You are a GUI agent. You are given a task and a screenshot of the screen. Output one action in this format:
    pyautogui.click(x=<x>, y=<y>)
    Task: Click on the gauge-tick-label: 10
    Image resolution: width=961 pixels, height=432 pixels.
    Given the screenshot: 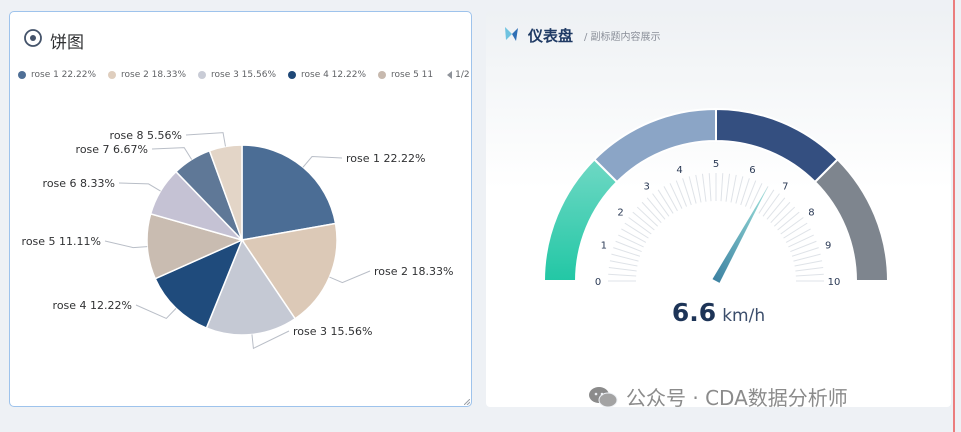 What is the action you would take?
    pyautogui.click(x=834, y=282)
    